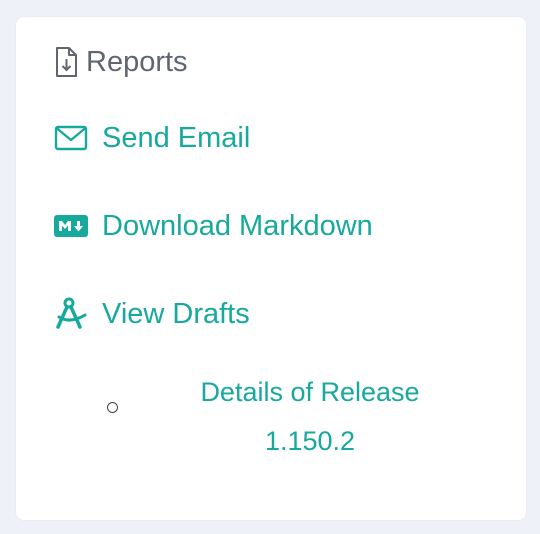  What do you see at coordinates (137, 61) in the screenshot?
I see `reports-title: Reports` at bounding box center [137, 61].